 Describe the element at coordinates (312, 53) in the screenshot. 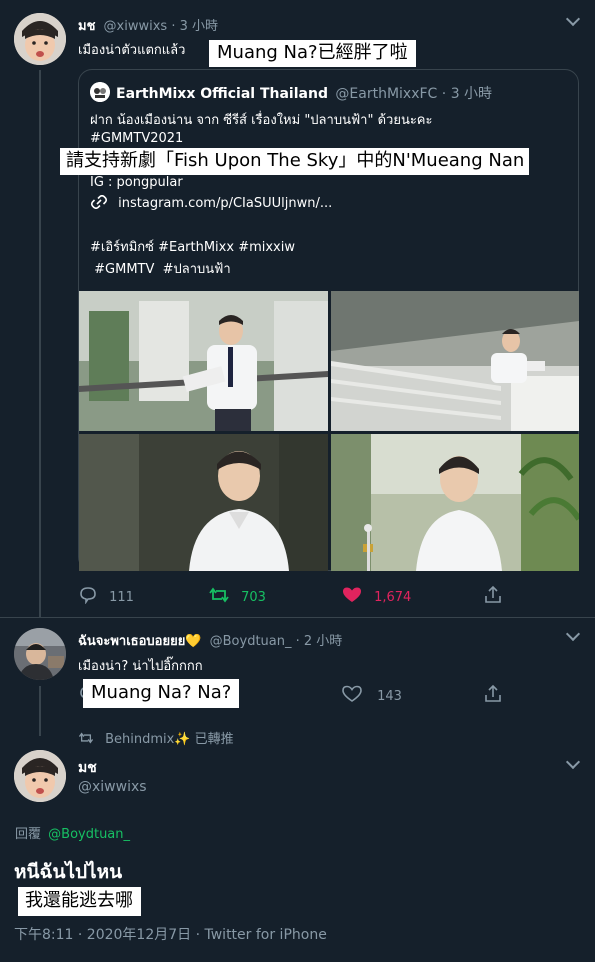

I see `tweet1-translation-overlay: Muang Na?已經胖了啦` at that location.